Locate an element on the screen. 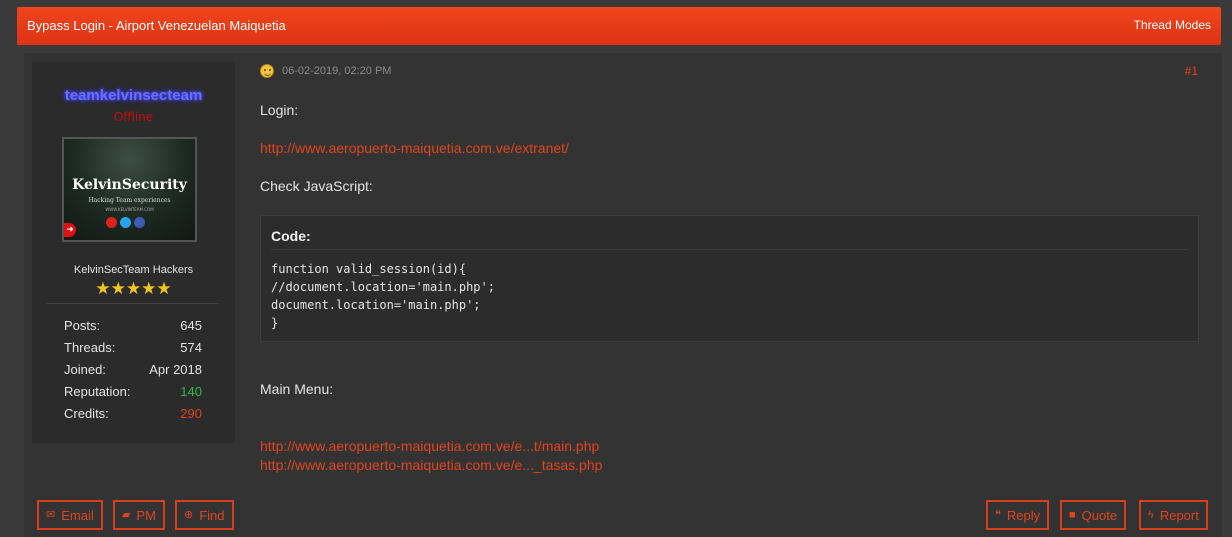 This screenshot has width=1232, height=537. quote-button: ■ Quote is located at coordinates (1093, 515).